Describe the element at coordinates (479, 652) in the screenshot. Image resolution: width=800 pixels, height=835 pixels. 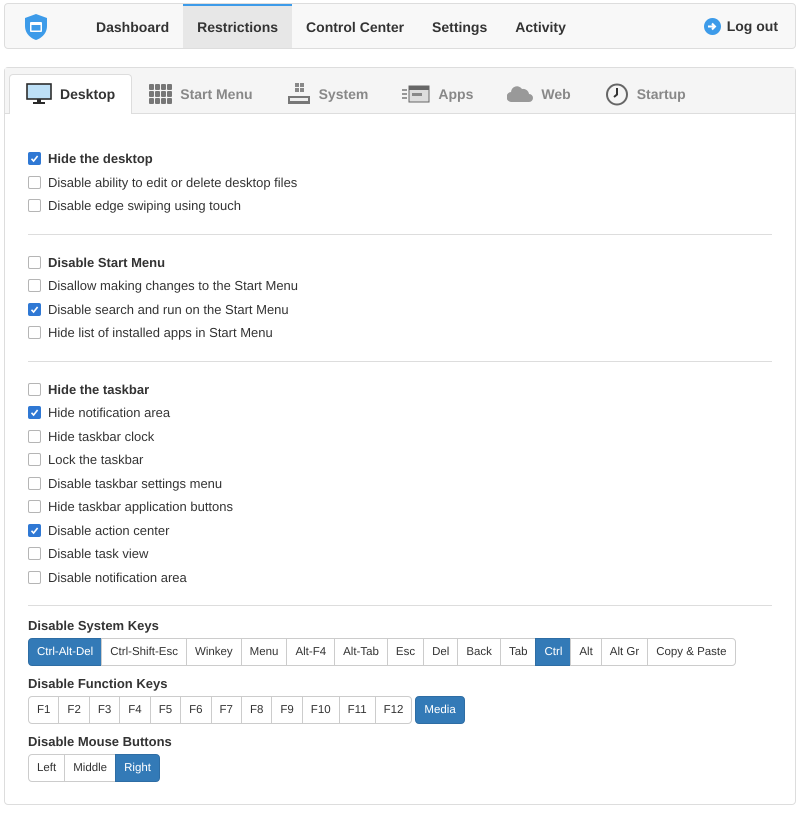
I see `key-toggle-button: Back` at that location.